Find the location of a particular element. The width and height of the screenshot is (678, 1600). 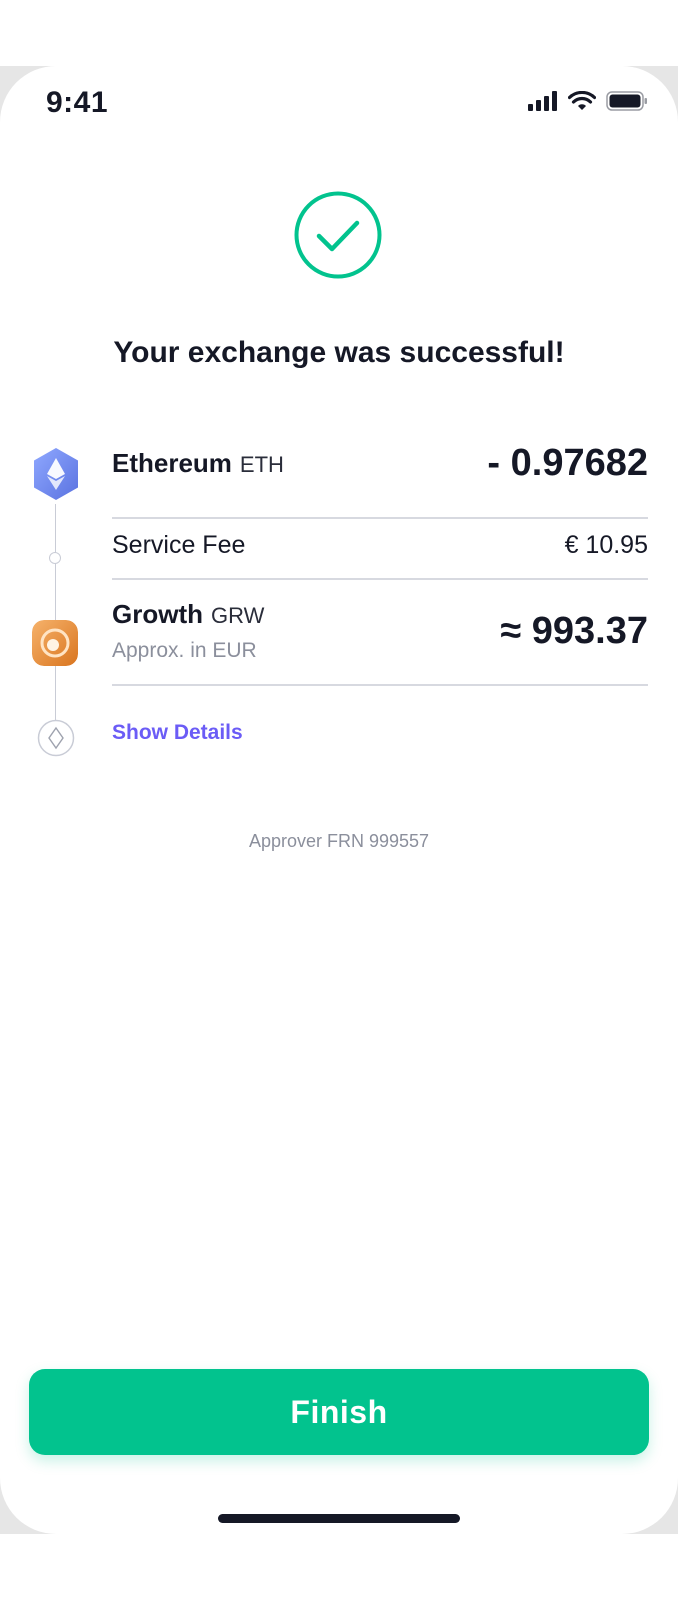

status-icons is located at coordinates (588, 101).